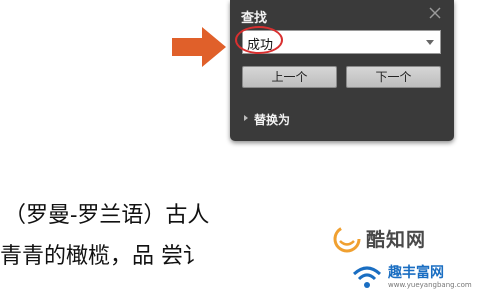  What do you see at coordinates (416, 273) in the screenshot?
I see `watermark-brand-secondary: 趣丰富网` at bounding box center [416, 273].